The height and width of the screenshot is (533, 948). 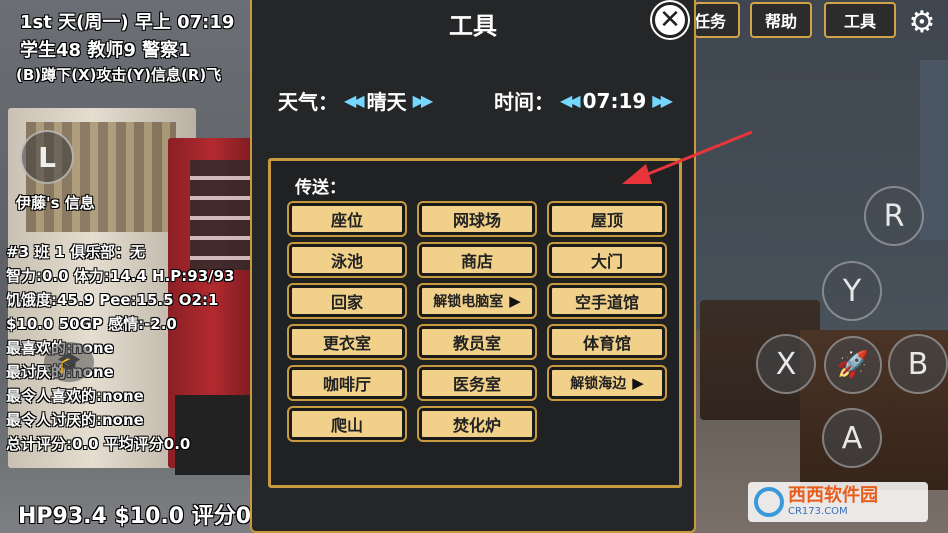 I want to click on time-next-icon: ▶▶, so click(x=662, y=100).